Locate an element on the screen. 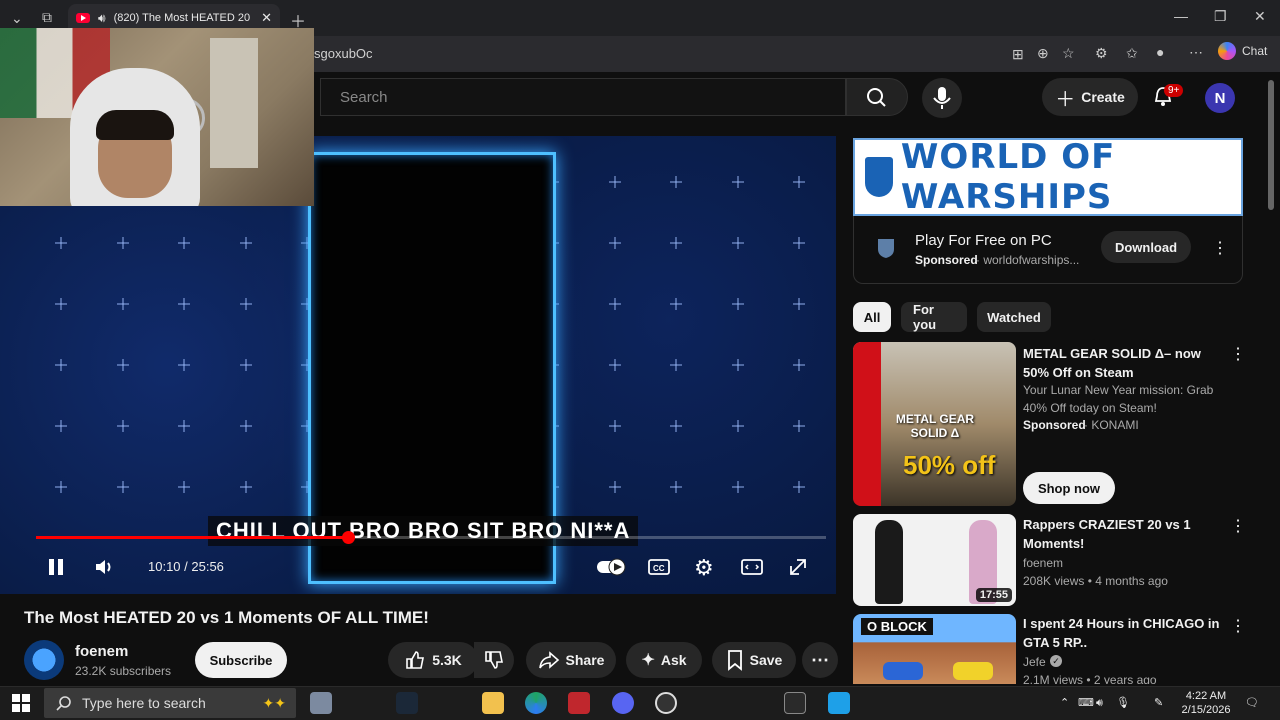  workspaces-icon: ⧉ is located at coordinates (47, 17).